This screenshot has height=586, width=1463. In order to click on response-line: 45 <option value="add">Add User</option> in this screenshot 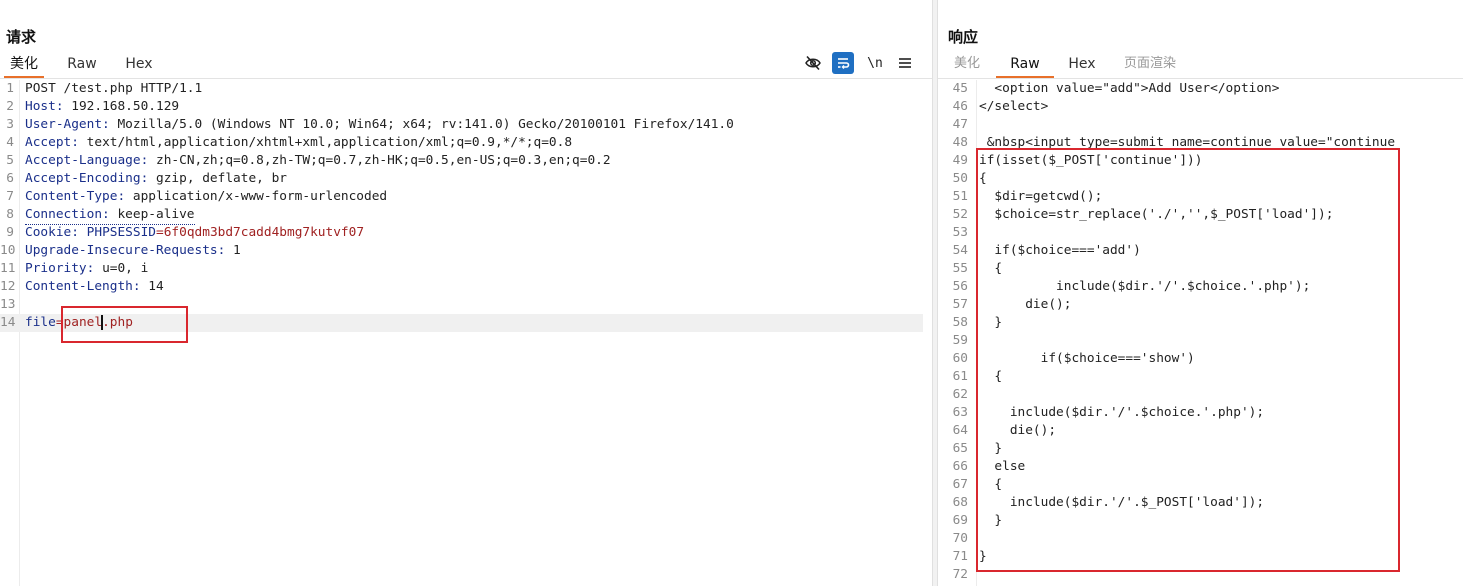, I will do `click(1116, 88)`.